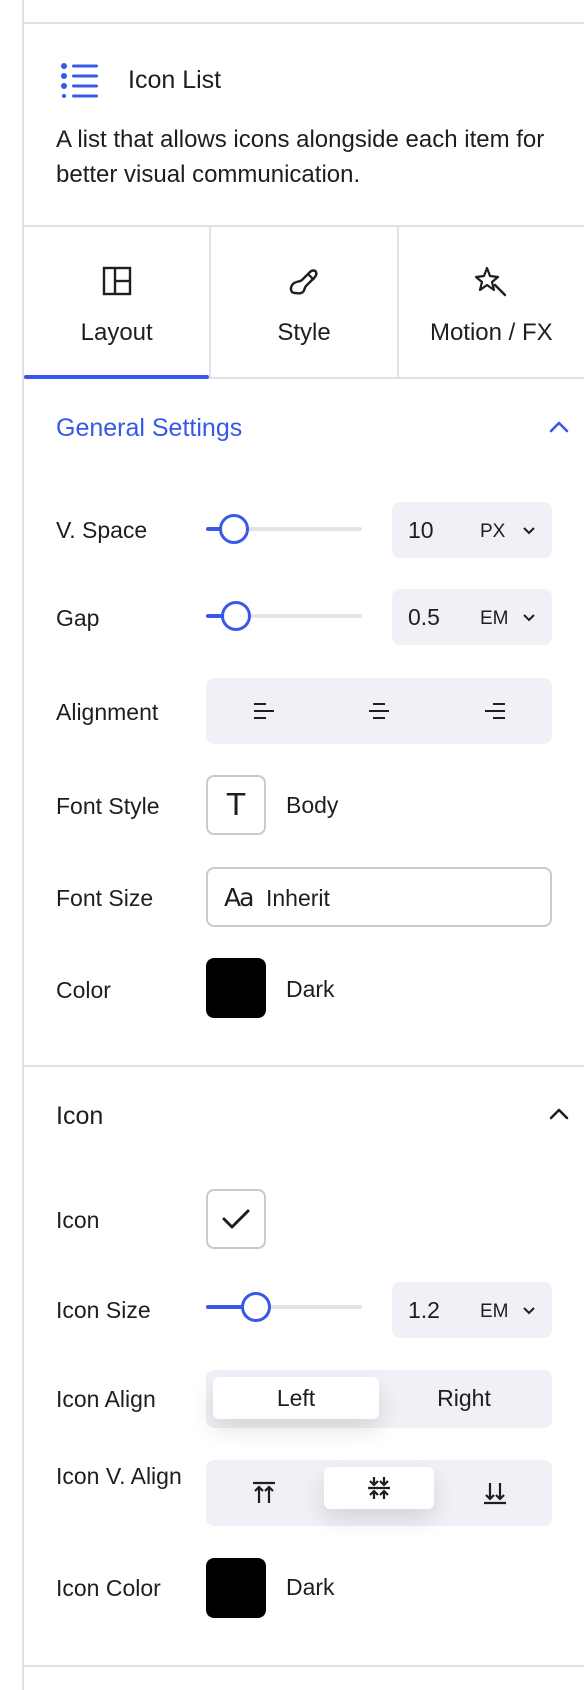  I want to click on color-value: Dark, so click(310, 989).